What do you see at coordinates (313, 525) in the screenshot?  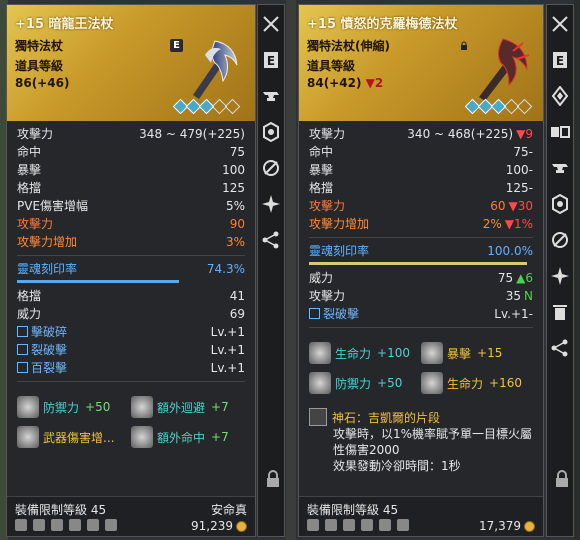 I see `trade-restriction-icon` at bounding box center [313, 525].